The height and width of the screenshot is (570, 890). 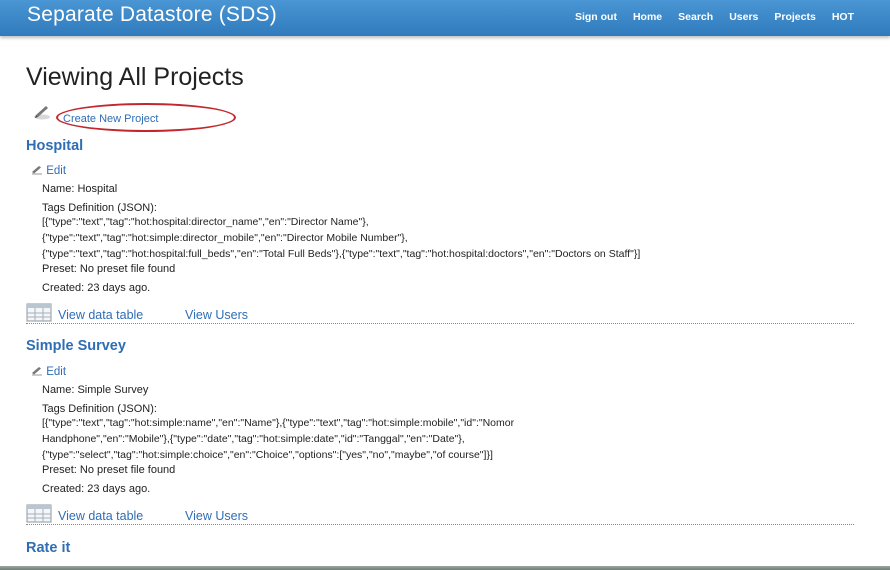 I want to click on nav-users: Users, so click(x=743, y=17).